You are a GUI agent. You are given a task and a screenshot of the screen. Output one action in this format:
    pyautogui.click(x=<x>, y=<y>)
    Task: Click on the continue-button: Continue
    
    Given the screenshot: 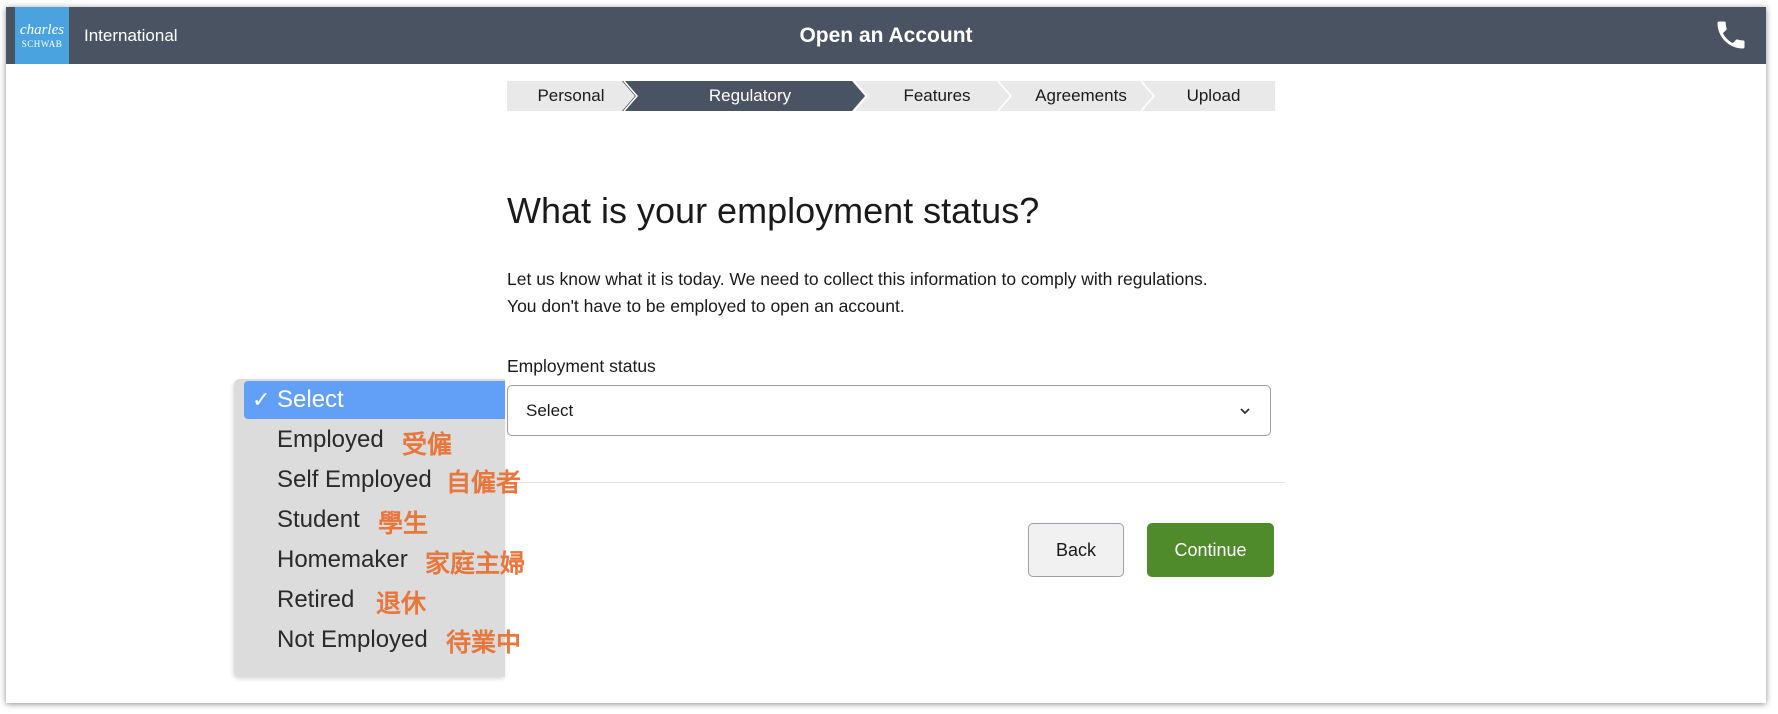 What is the action you would take?
    pyautogui.click(x=1210, y=550)
    